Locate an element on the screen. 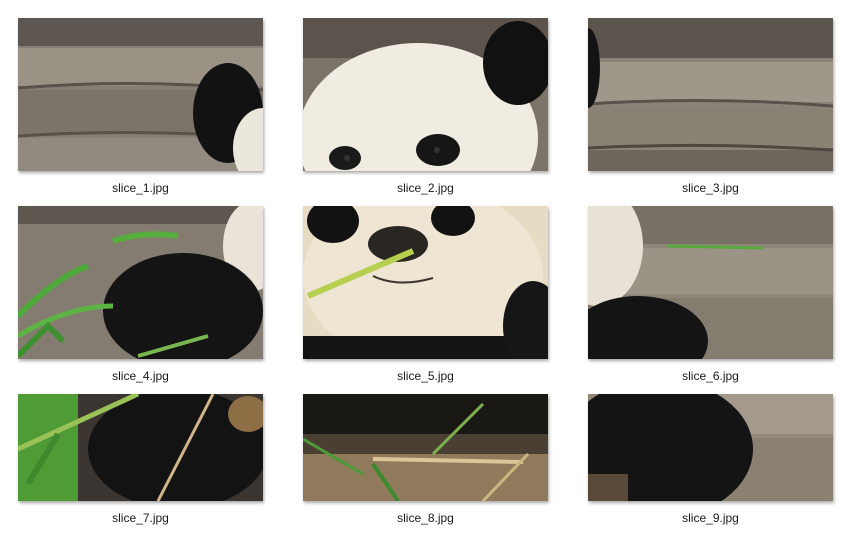 The height and width of the screenshot is (541, 853). file-name-label: slice_6.jpg is located at coordinates (710, 376).